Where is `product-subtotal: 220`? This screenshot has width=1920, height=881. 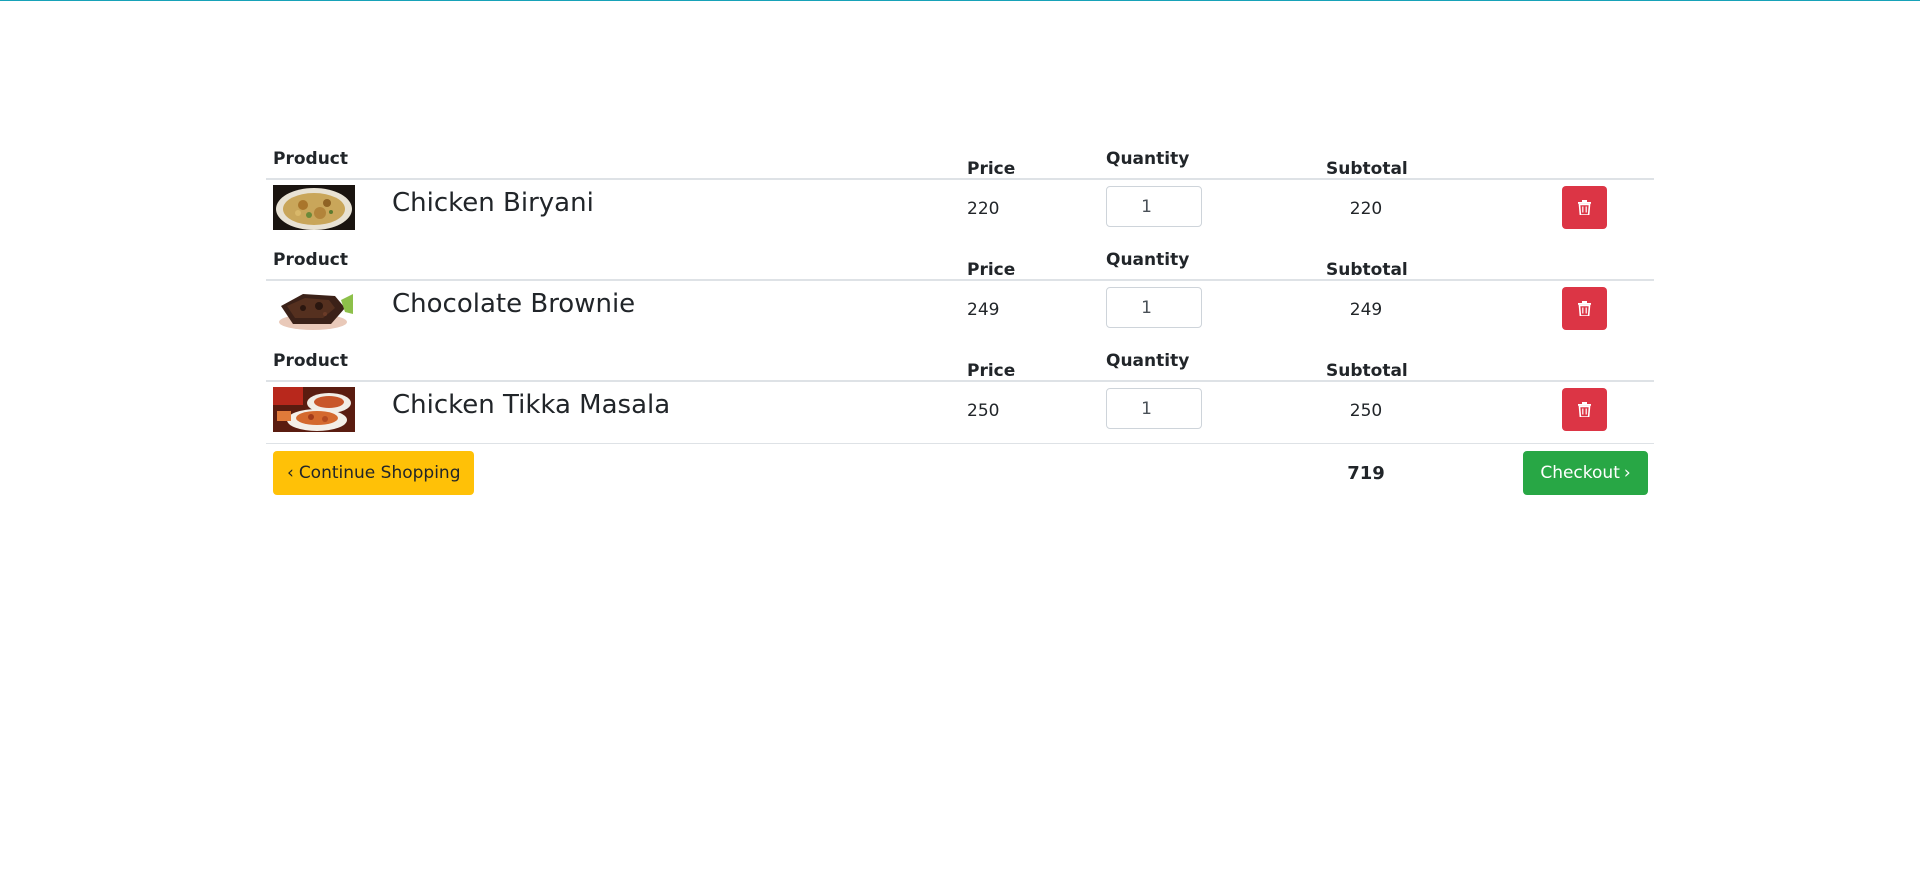 product-subtotal: 220 is located at coordinates (1366, 209).